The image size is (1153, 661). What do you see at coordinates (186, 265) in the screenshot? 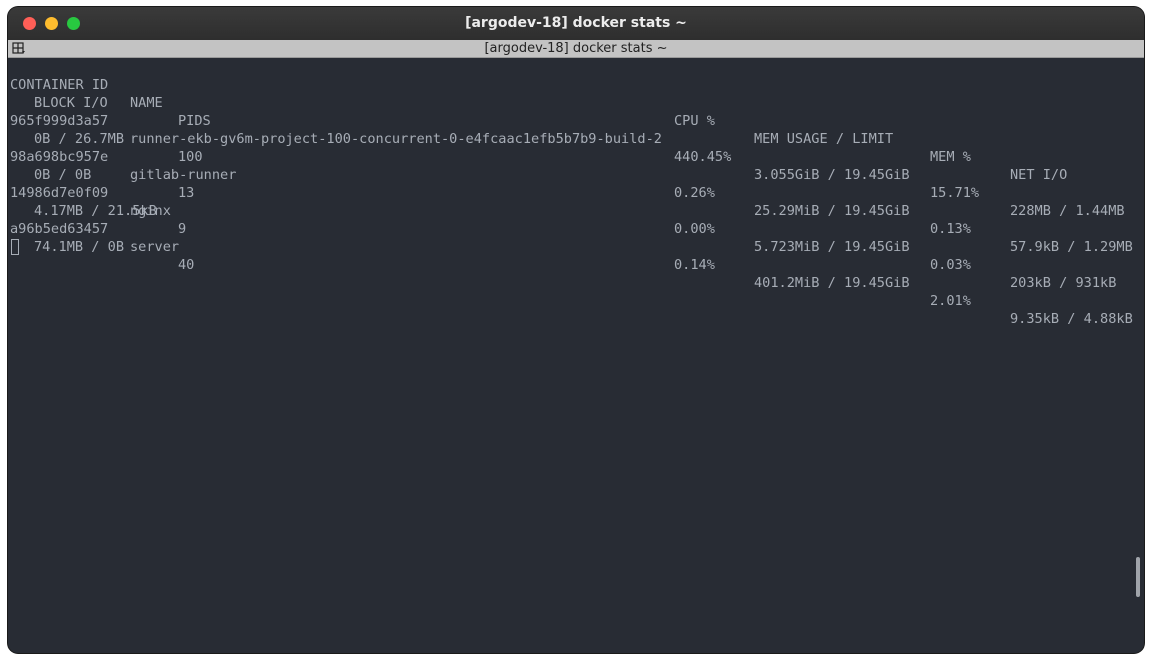
I see `pids: 40` at bounding box center [186, 265].